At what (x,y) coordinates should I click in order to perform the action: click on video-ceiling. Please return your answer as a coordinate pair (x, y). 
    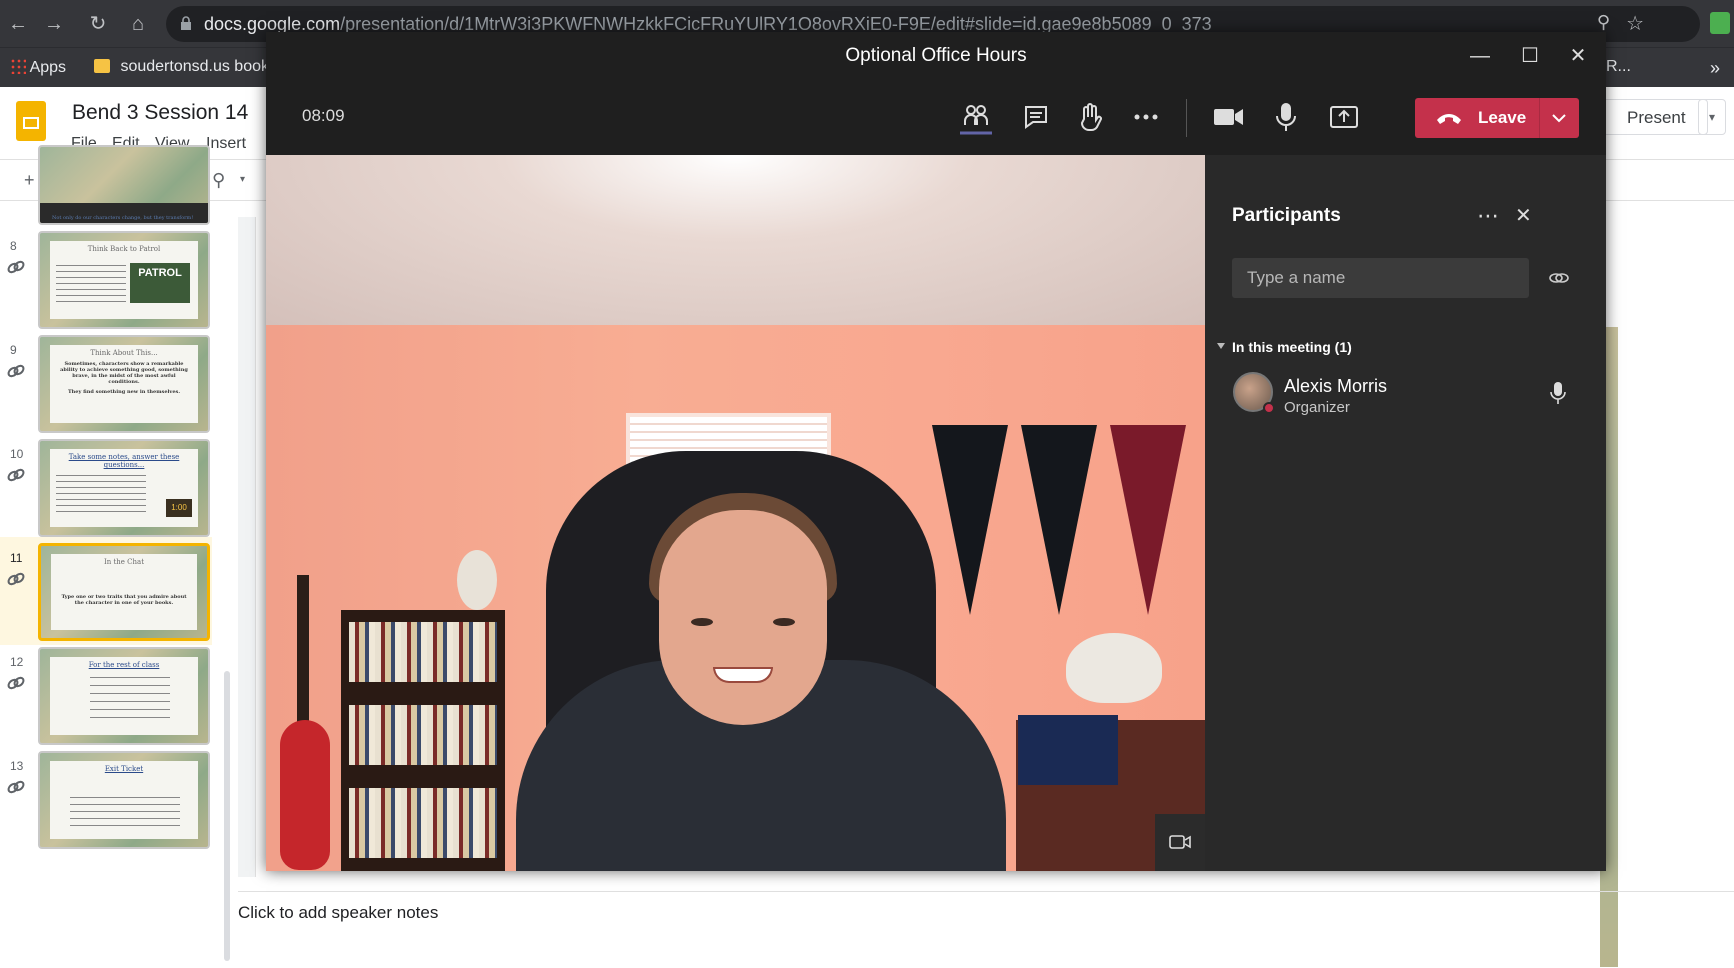
    Looking at the image, I should click on (735, 240).